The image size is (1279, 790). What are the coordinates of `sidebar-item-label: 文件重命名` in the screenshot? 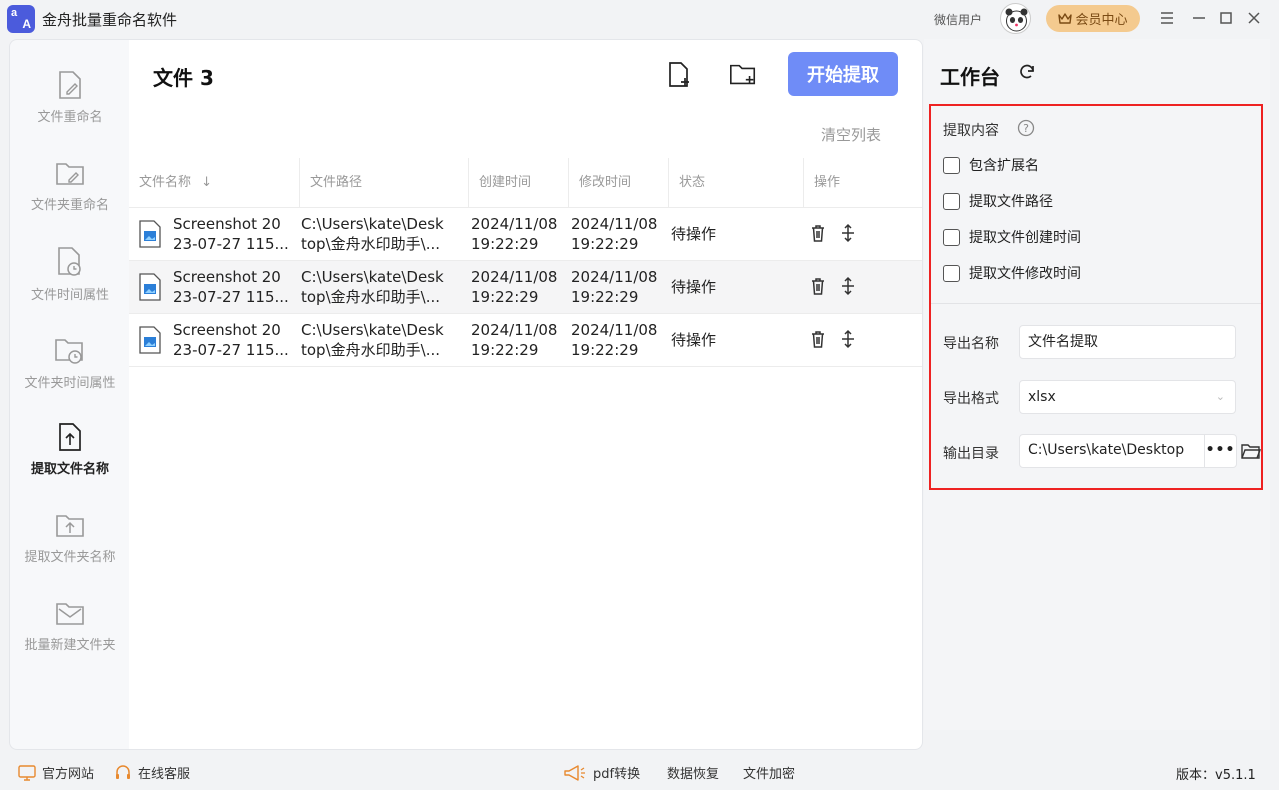 It's located at (70, 117).